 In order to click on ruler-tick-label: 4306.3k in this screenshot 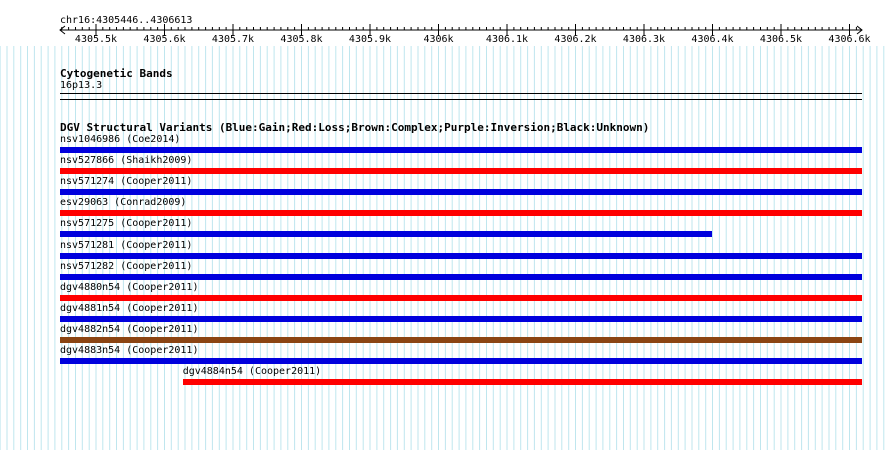, I will do `click(644, 39)`.